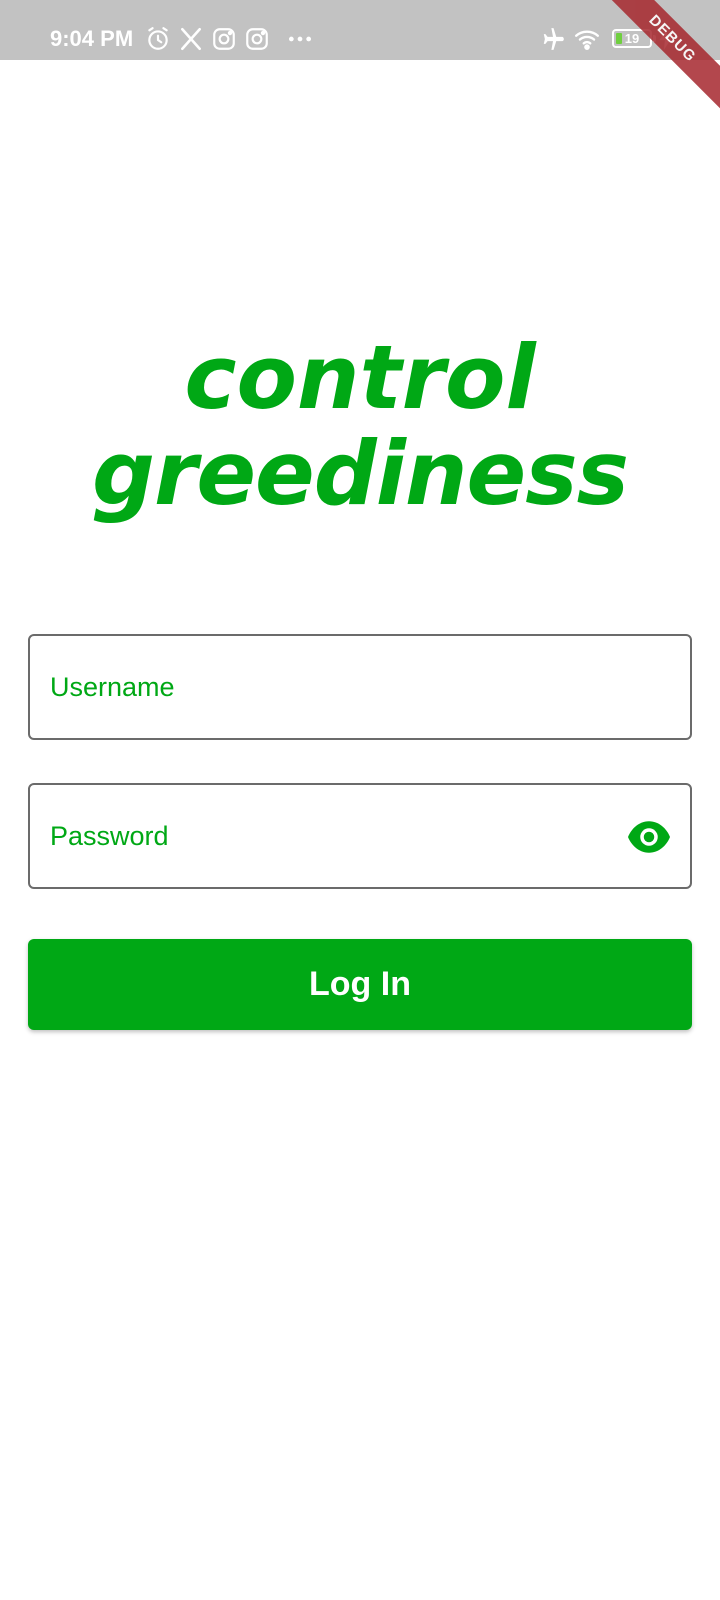 The height and width of the screenshot is (1600, 720). I want to click on login-button: Log In, so click(360, 984).